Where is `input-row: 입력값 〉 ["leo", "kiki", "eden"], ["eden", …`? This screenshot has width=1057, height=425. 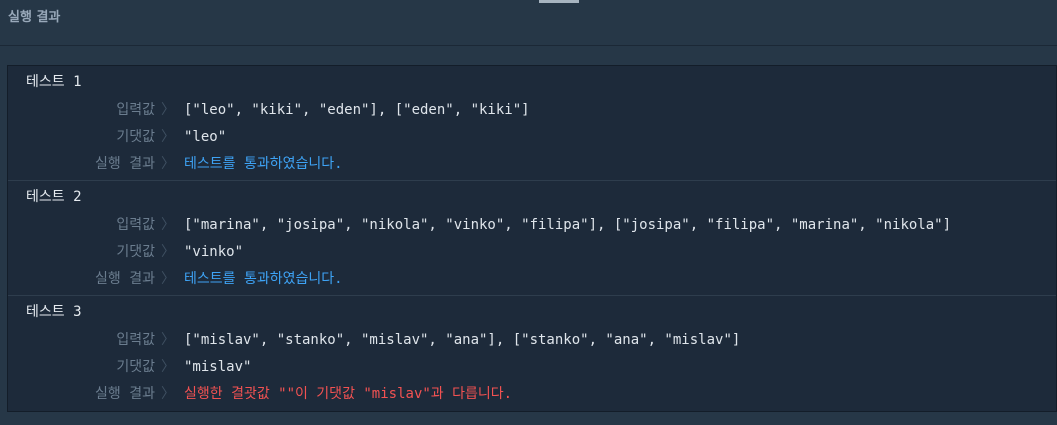 input-row: 입력값 〉 ["leo", "kiki", "eden"], ["eden", … is located at coordinates (528, 110).